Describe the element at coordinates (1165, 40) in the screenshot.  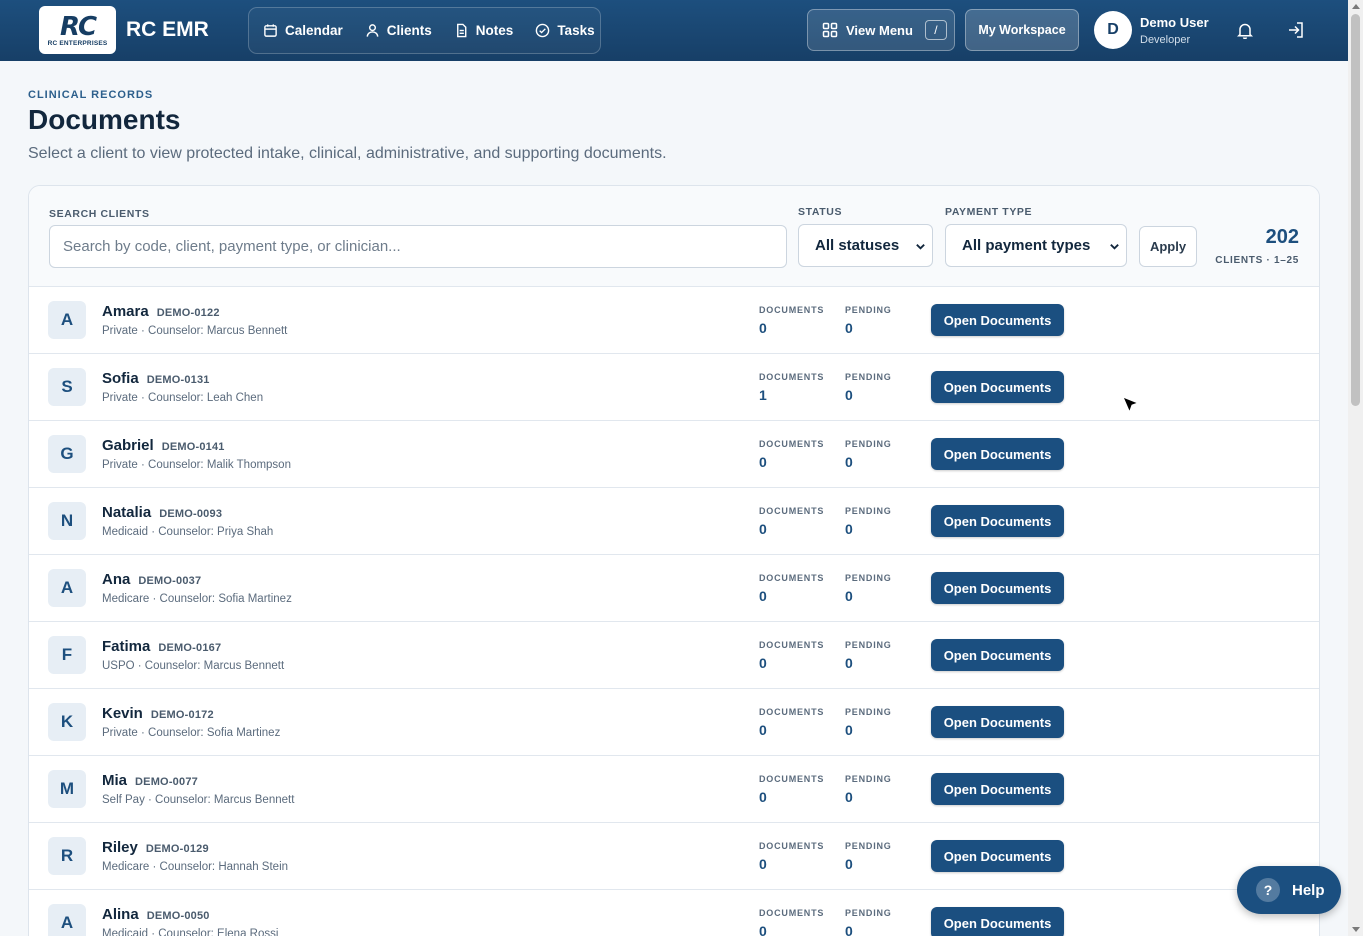
I see `user-role: Developer` at that location.